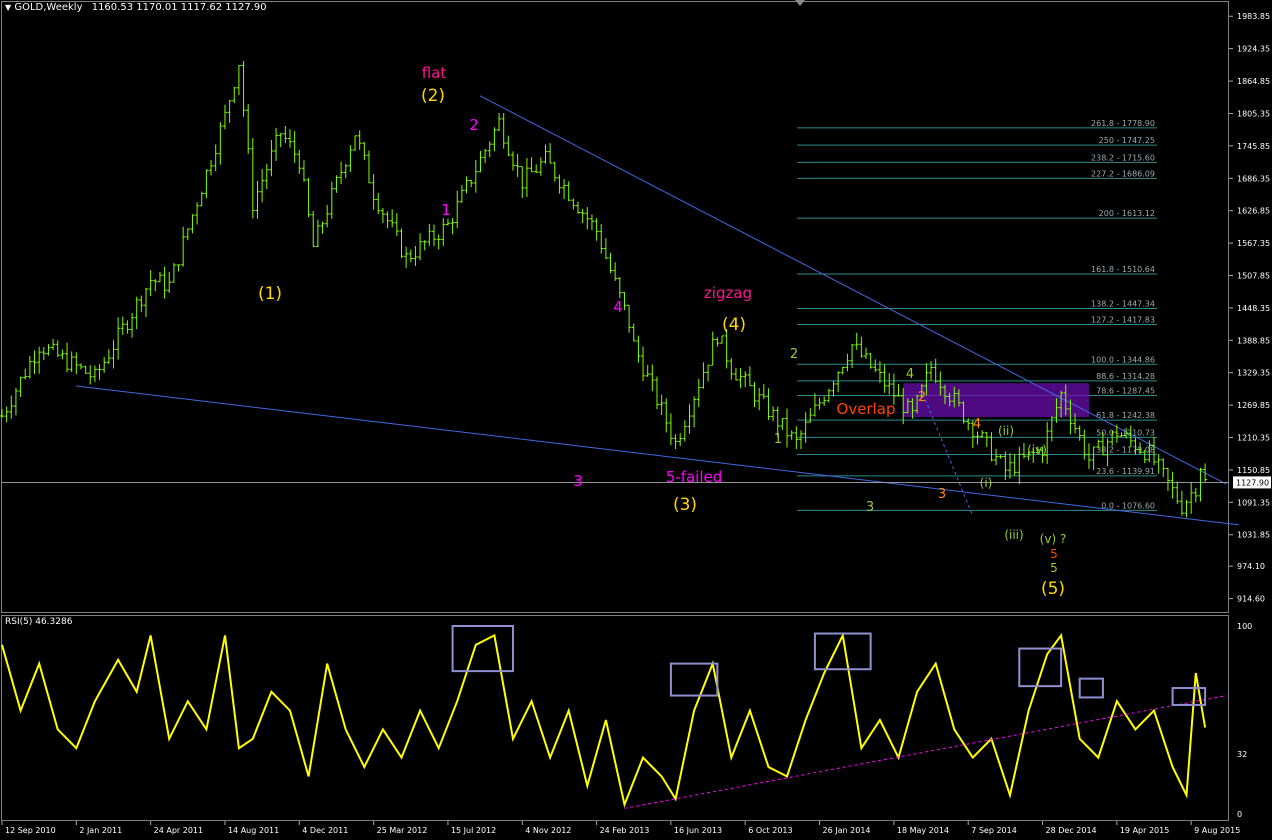 The width and height of the screenshot is (1272, 840). Describe the element at coordinates (1127, 213) in the screenshot. I see `fib-level-label: 200 - 1613.12` at that location.